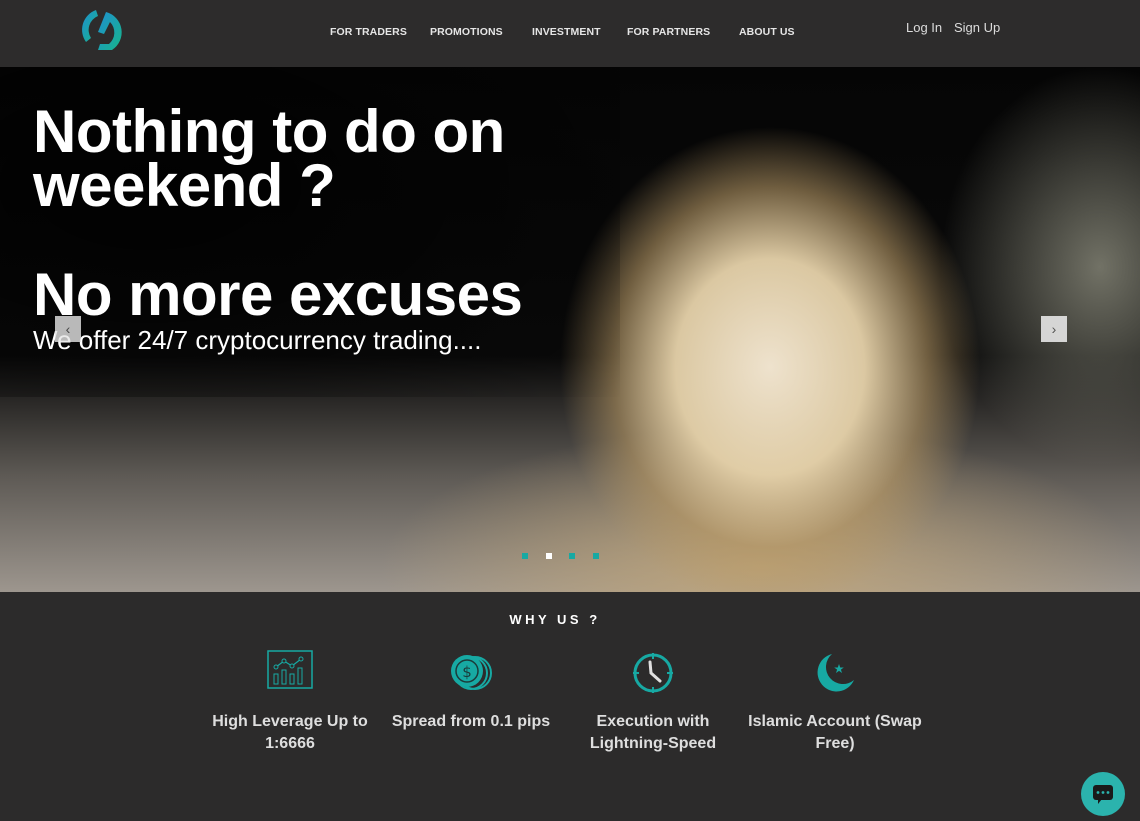 This screenshot has width=1140, height=821. I want to click on chevron-left-icon: ‹, so click(68, 329).